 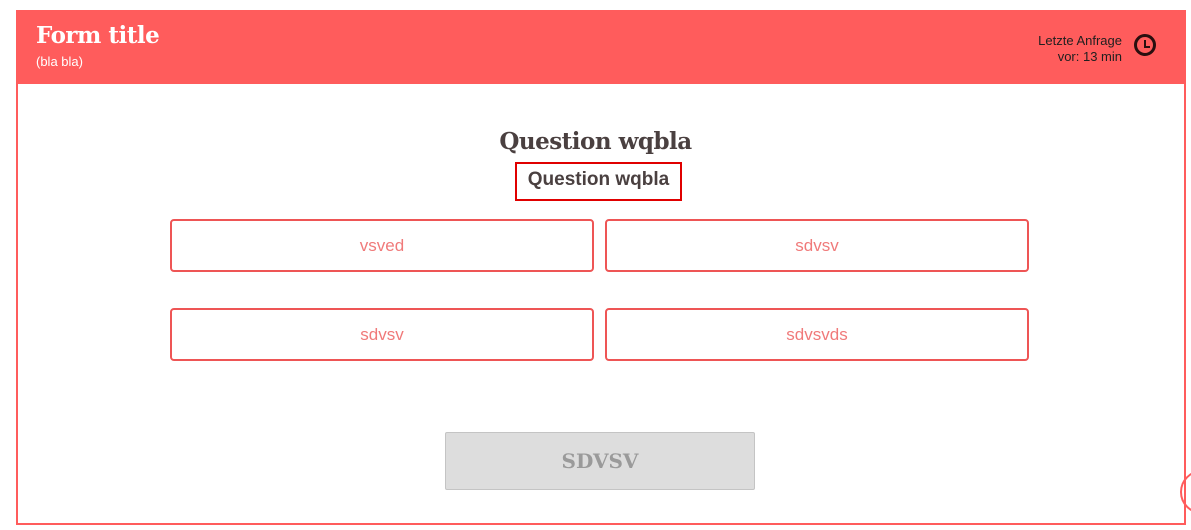 I want to click on question-subtitle: Question wqbla, so click(x=598, y=181).